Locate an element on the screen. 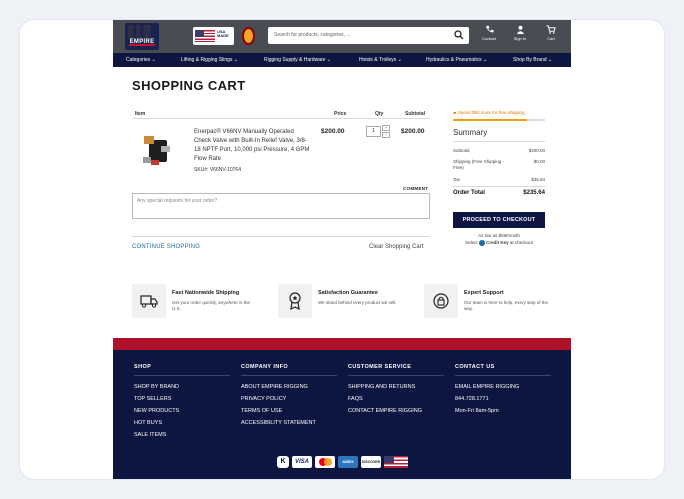 The height and width of the screenshot is (499, 684). continue-shopping-link: CONTINUE SHOPPING is located at coordinates (166, 247).